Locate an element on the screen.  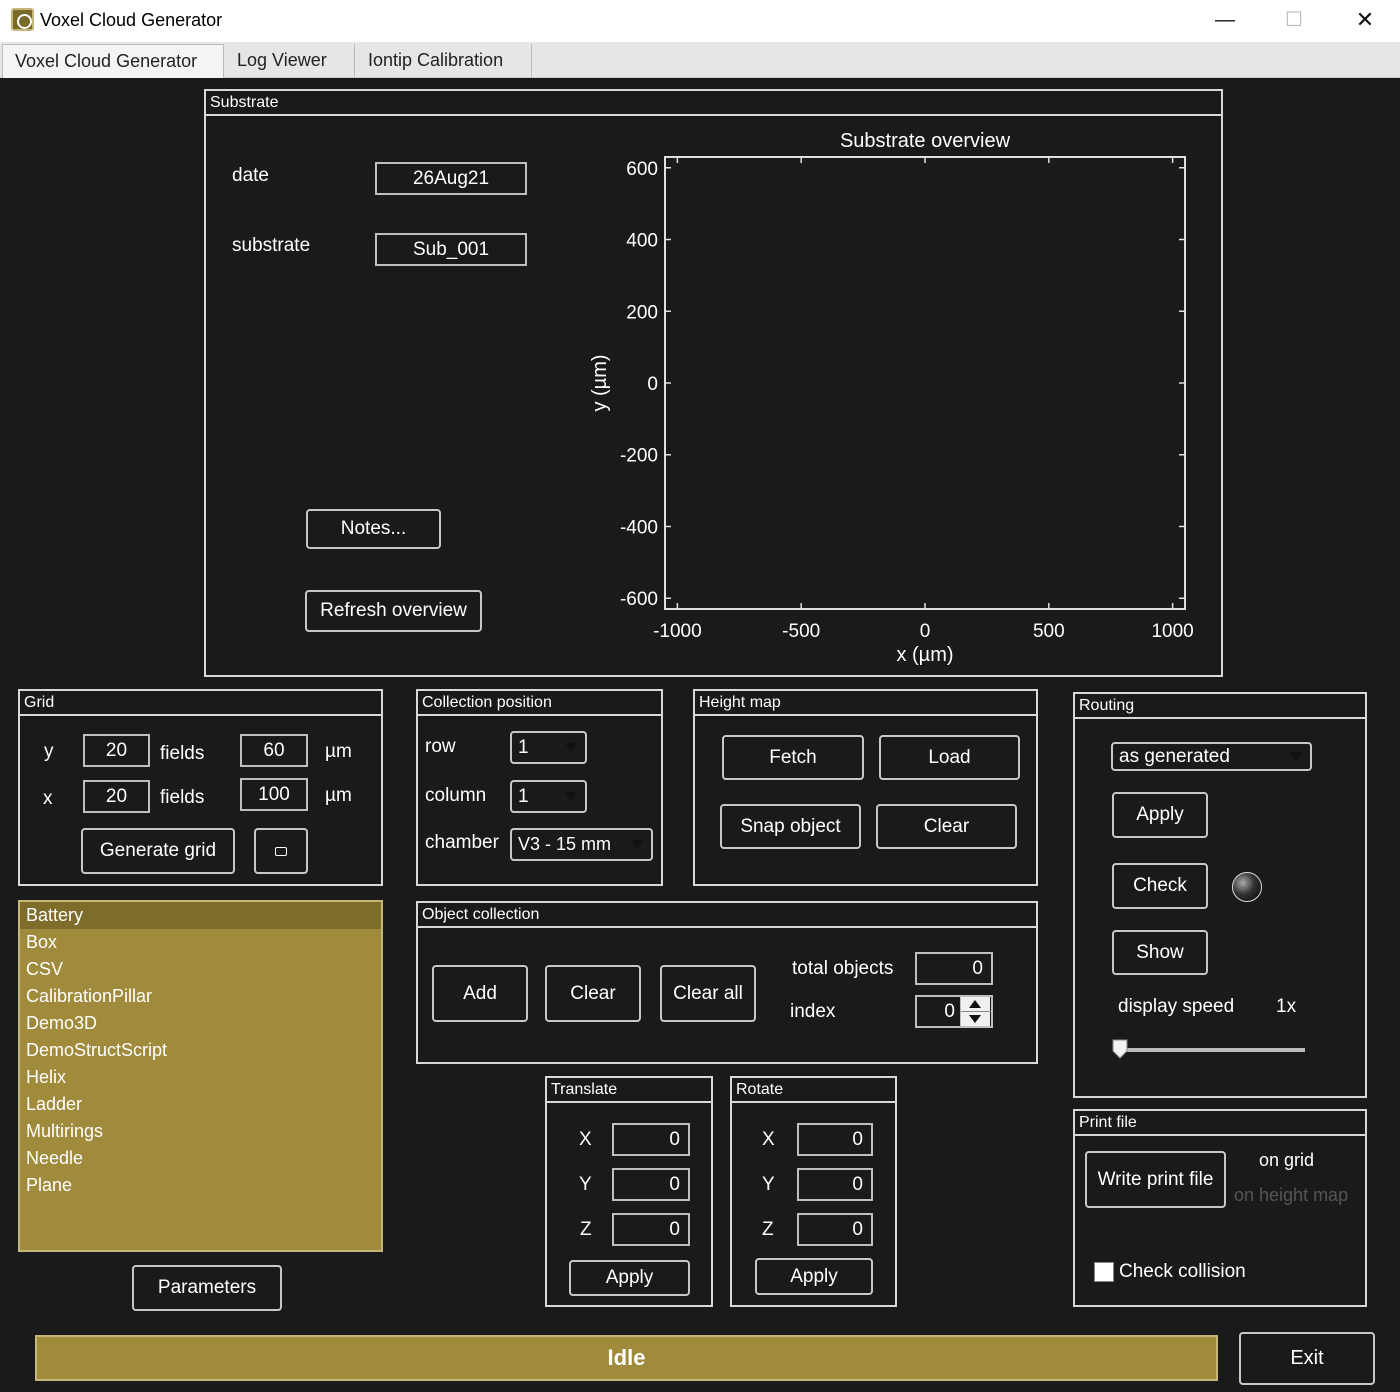
check-collision-label: Check collision is located at coordinates (1182, 1272).